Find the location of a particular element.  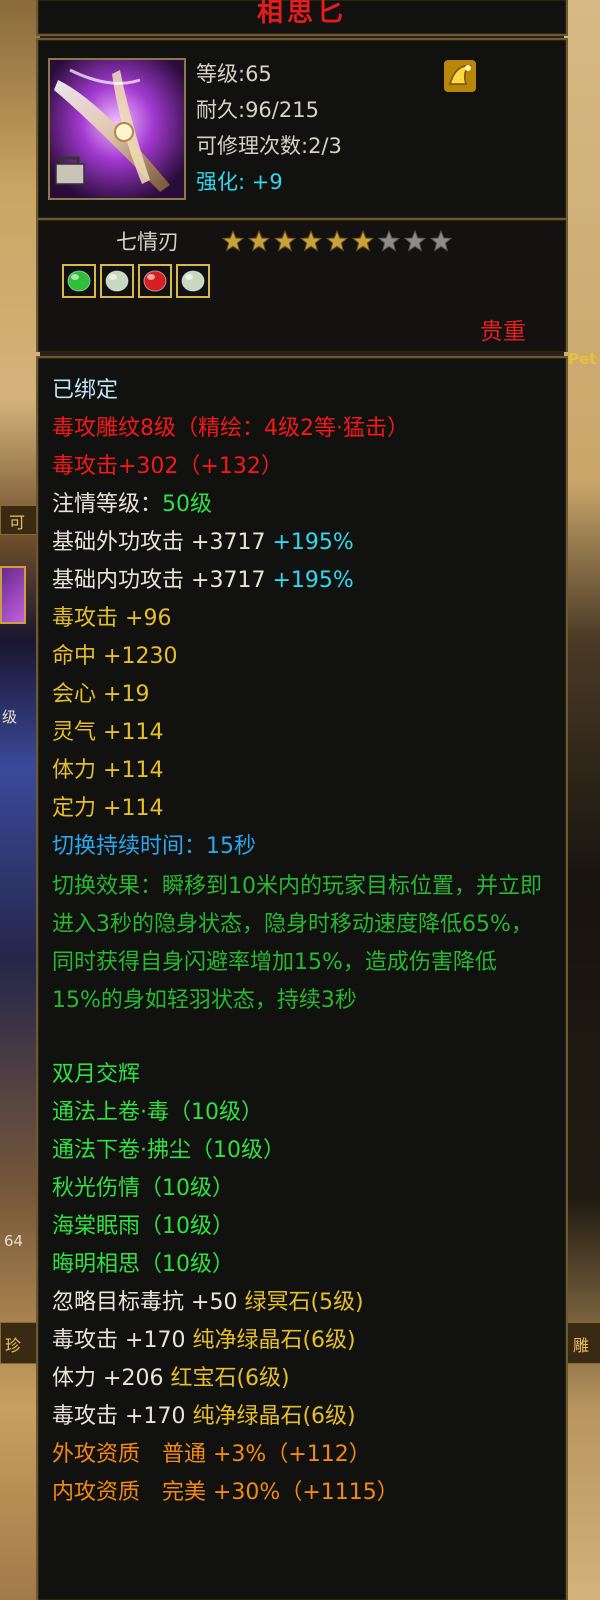

skill-line: 通法上卷·毒（10级） is located at coordinates (157, 1112).